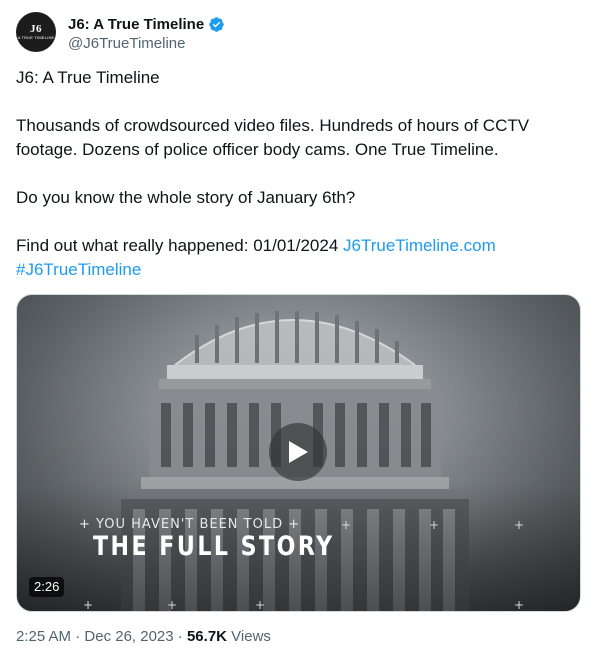 This screenshot has width=611, height=665. I want to click on avatar-logo-subtext: A TRUE TIMELINE, so click(36, 37).